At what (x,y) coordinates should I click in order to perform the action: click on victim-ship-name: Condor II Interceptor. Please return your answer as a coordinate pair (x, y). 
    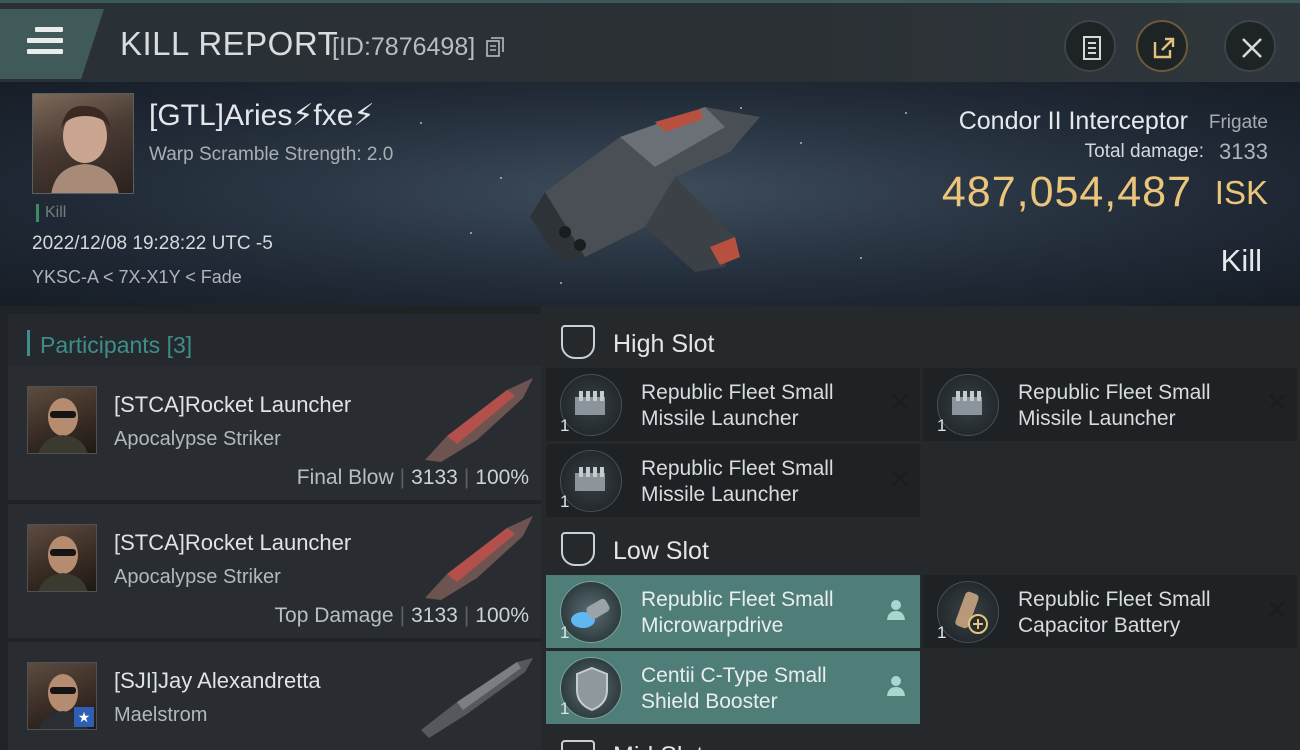
    Looking at the image, I should click on (1073, 121).